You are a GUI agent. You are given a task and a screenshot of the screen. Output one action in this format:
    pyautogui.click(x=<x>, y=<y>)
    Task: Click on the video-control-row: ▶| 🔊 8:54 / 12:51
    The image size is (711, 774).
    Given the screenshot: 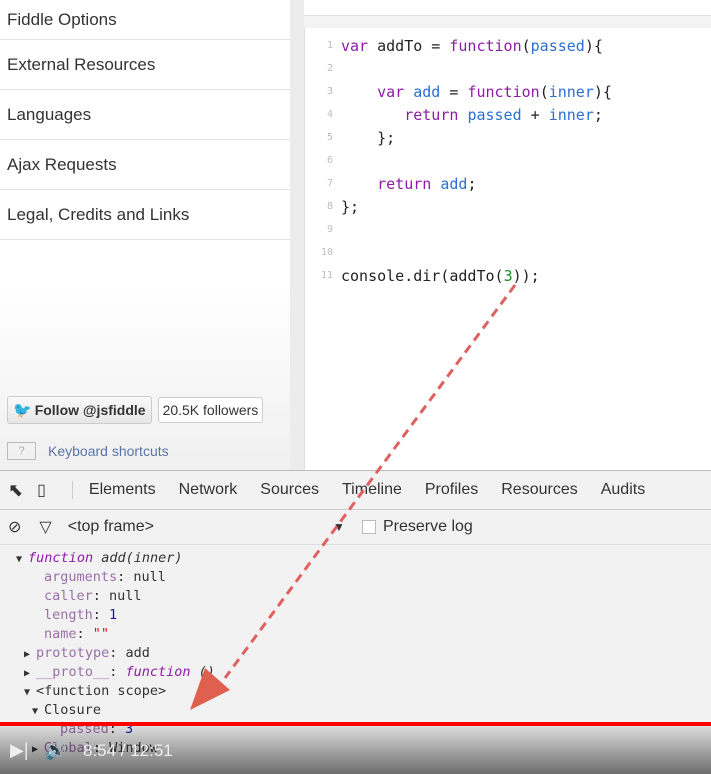 What is the action you would take?
    pyautogui.click(x=91, y=750)
    